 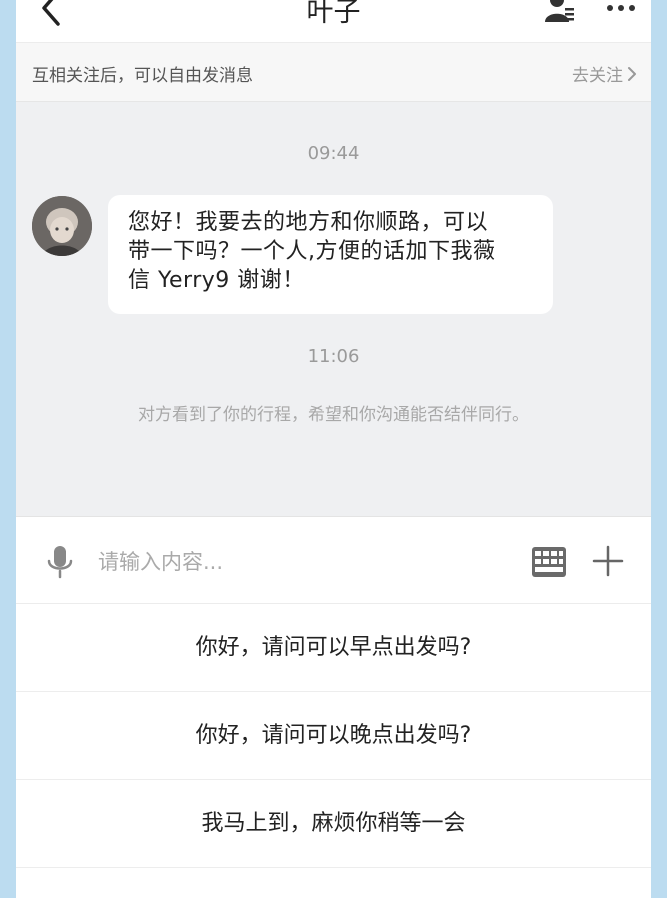 What do you see at coordinates (632, 73) in the screenshot?
I see `chevron-right-icon` at bounding box center [632, 73].